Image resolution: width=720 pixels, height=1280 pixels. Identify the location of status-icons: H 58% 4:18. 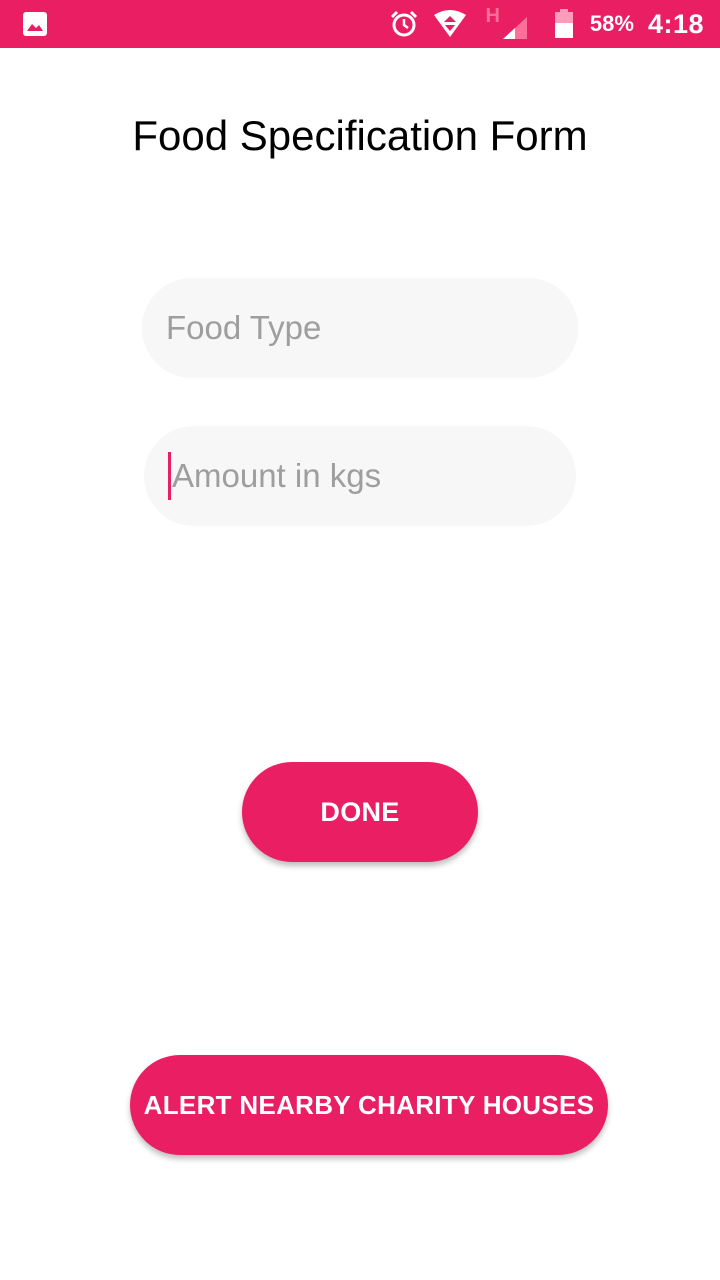
(539, 24).